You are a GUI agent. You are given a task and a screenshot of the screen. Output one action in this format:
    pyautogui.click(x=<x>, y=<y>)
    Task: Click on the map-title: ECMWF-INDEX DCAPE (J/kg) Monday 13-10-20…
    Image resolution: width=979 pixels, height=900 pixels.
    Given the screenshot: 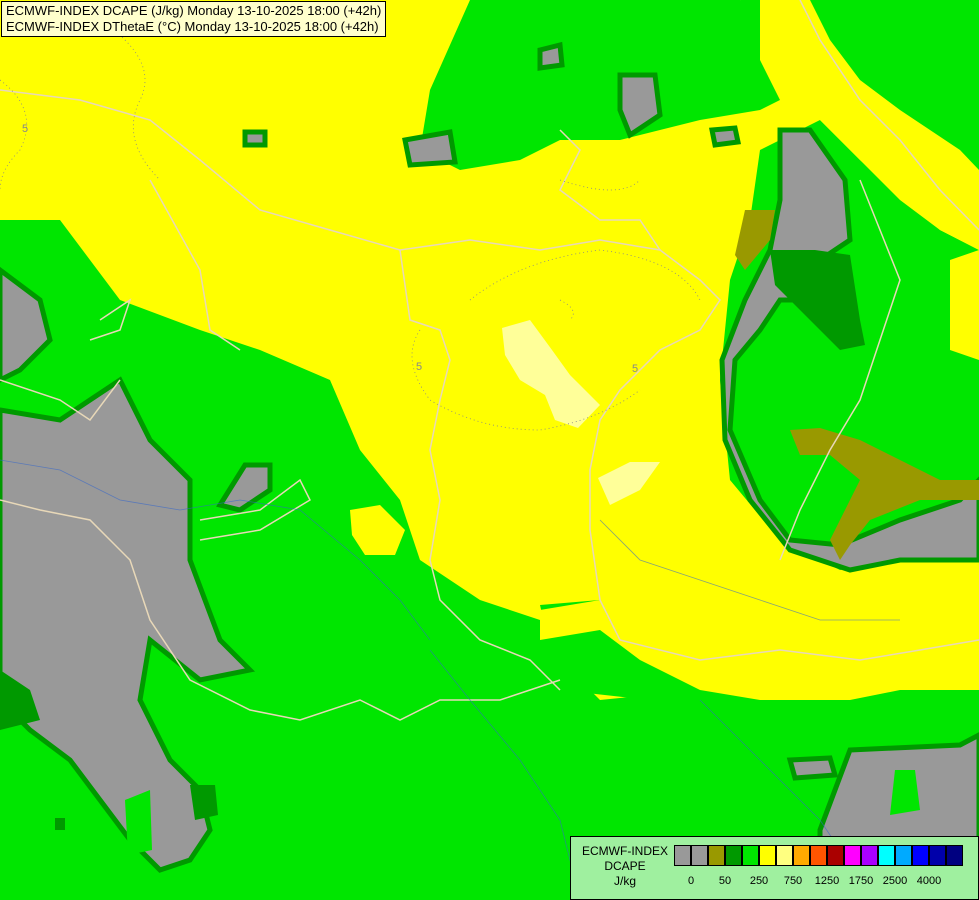 What is the action you would take?
    pyautogui.click(x=194, y=19)
    